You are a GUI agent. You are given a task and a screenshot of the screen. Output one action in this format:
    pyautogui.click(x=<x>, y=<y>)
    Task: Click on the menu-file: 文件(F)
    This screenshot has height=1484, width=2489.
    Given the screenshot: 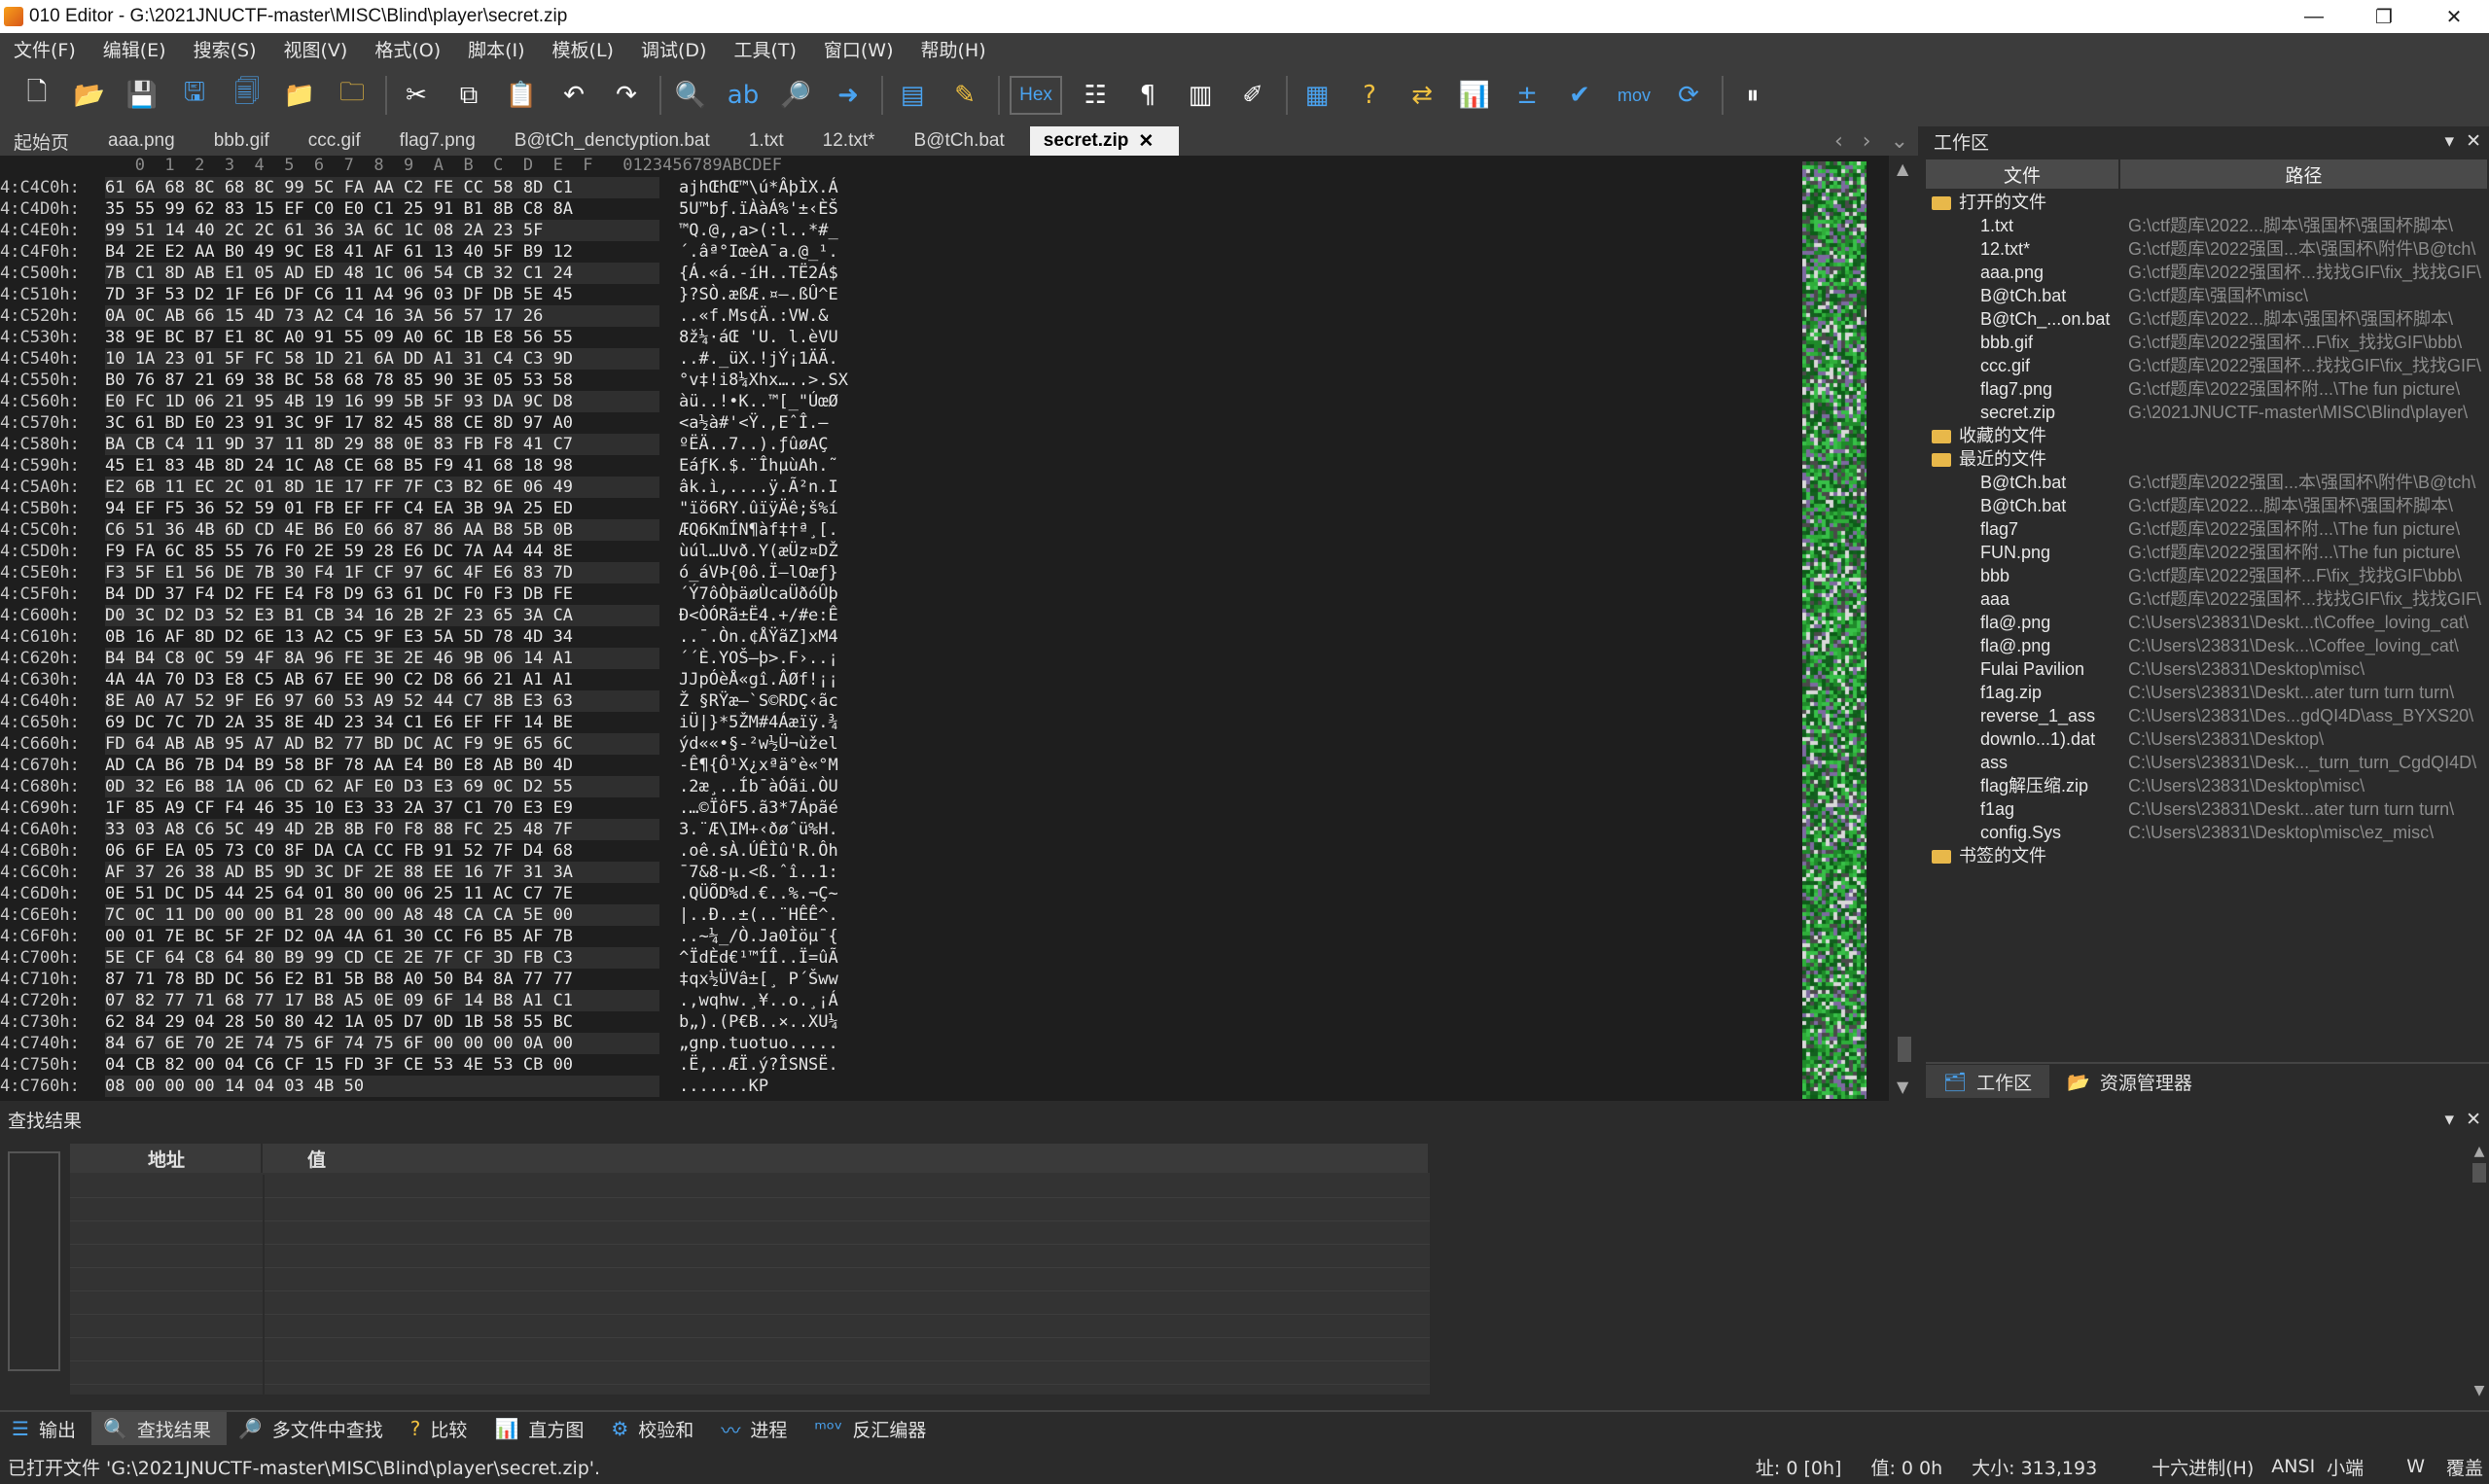 What is the action you would take?
    pyautogui.click(x=44, y=49)
    